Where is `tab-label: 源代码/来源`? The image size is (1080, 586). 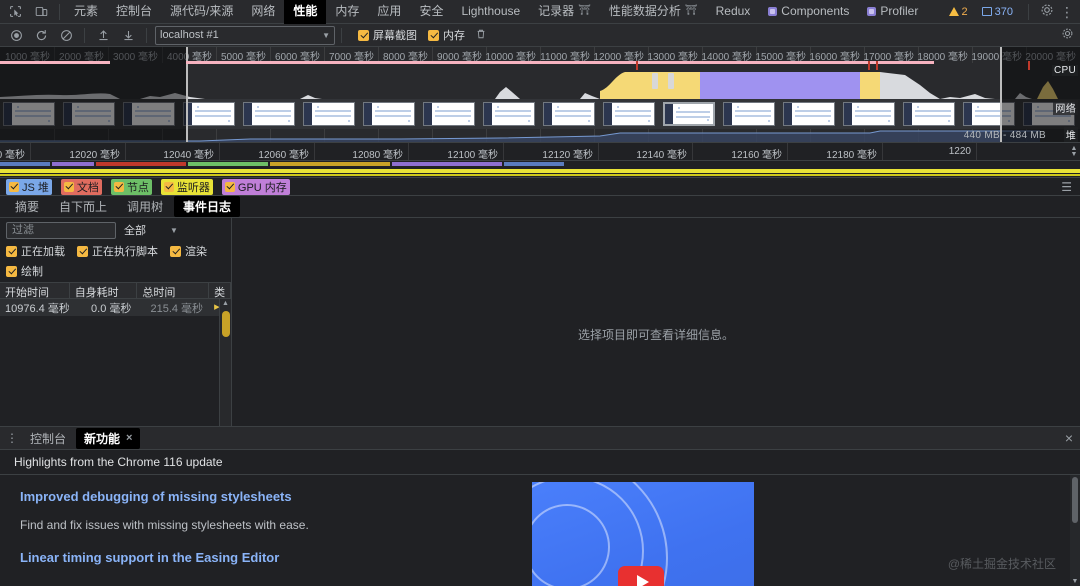
tab-label: 源代码/来源 is located at coordinates (202, 11).